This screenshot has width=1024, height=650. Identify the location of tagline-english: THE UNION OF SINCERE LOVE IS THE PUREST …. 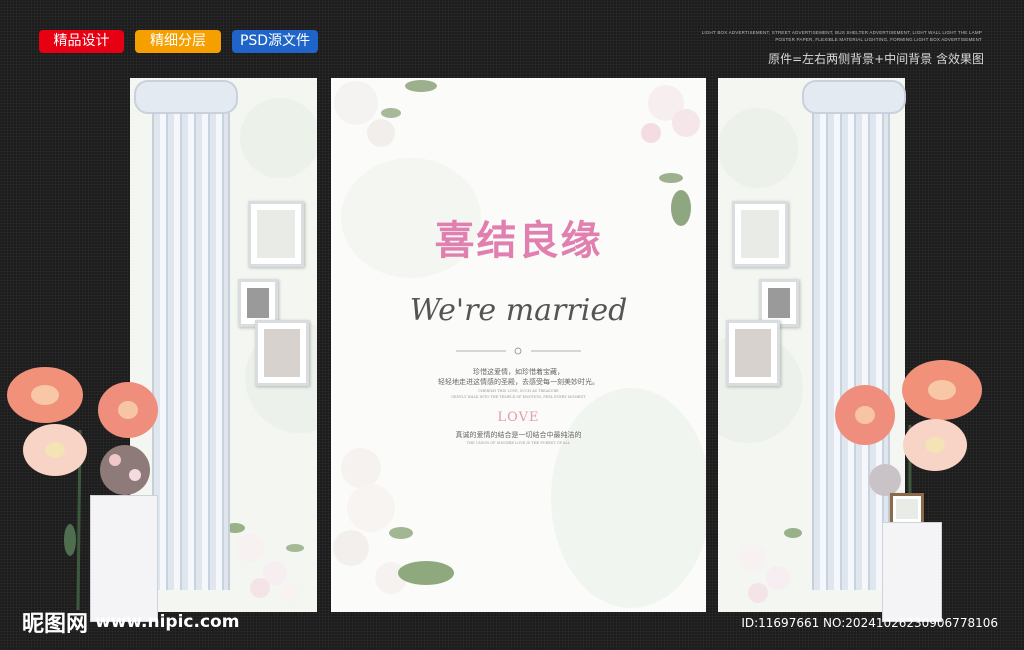
(518, 443).